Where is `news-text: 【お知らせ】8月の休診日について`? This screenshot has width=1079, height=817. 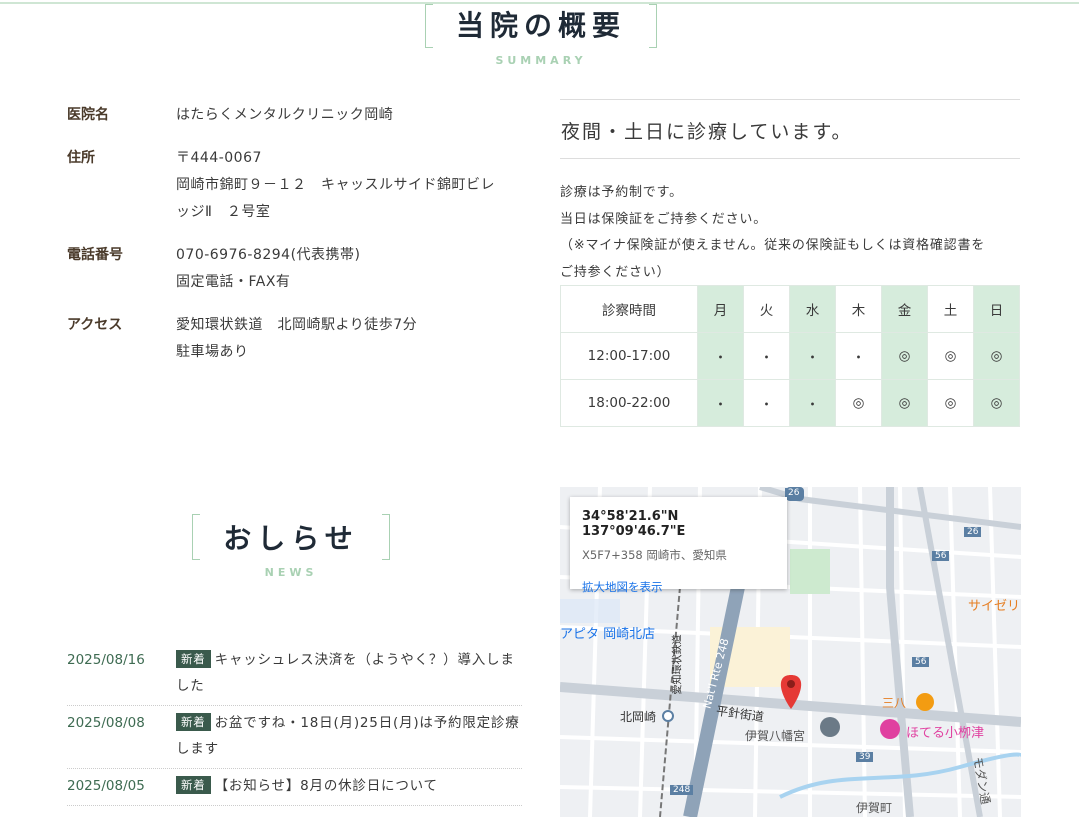 news-text: 【お知らせ】8月の休診日について is located at coordinates (326, 786).